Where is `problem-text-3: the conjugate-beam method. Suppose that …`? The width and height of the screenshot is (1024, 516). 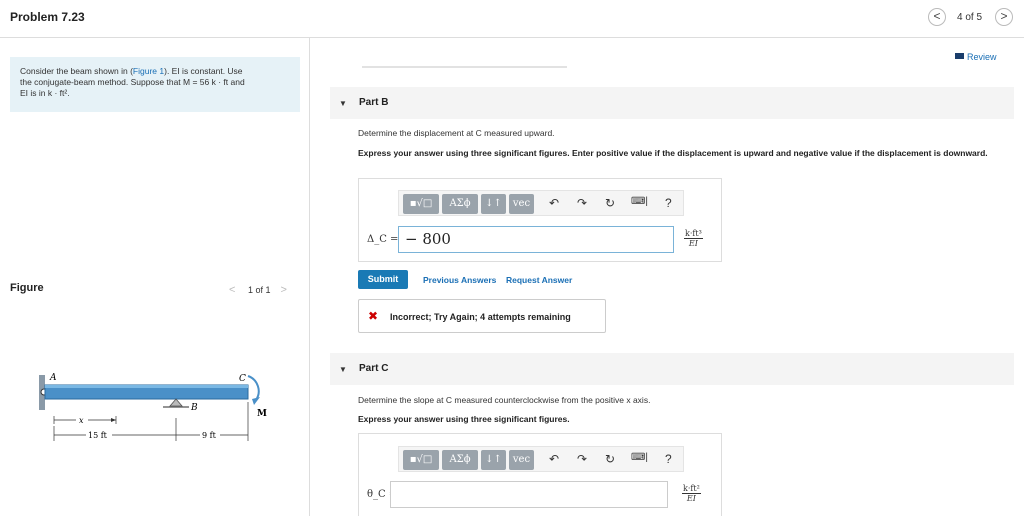
problem-text-3: the conjugate-beam method. Suppose that … is located at coordinates (132, 82).